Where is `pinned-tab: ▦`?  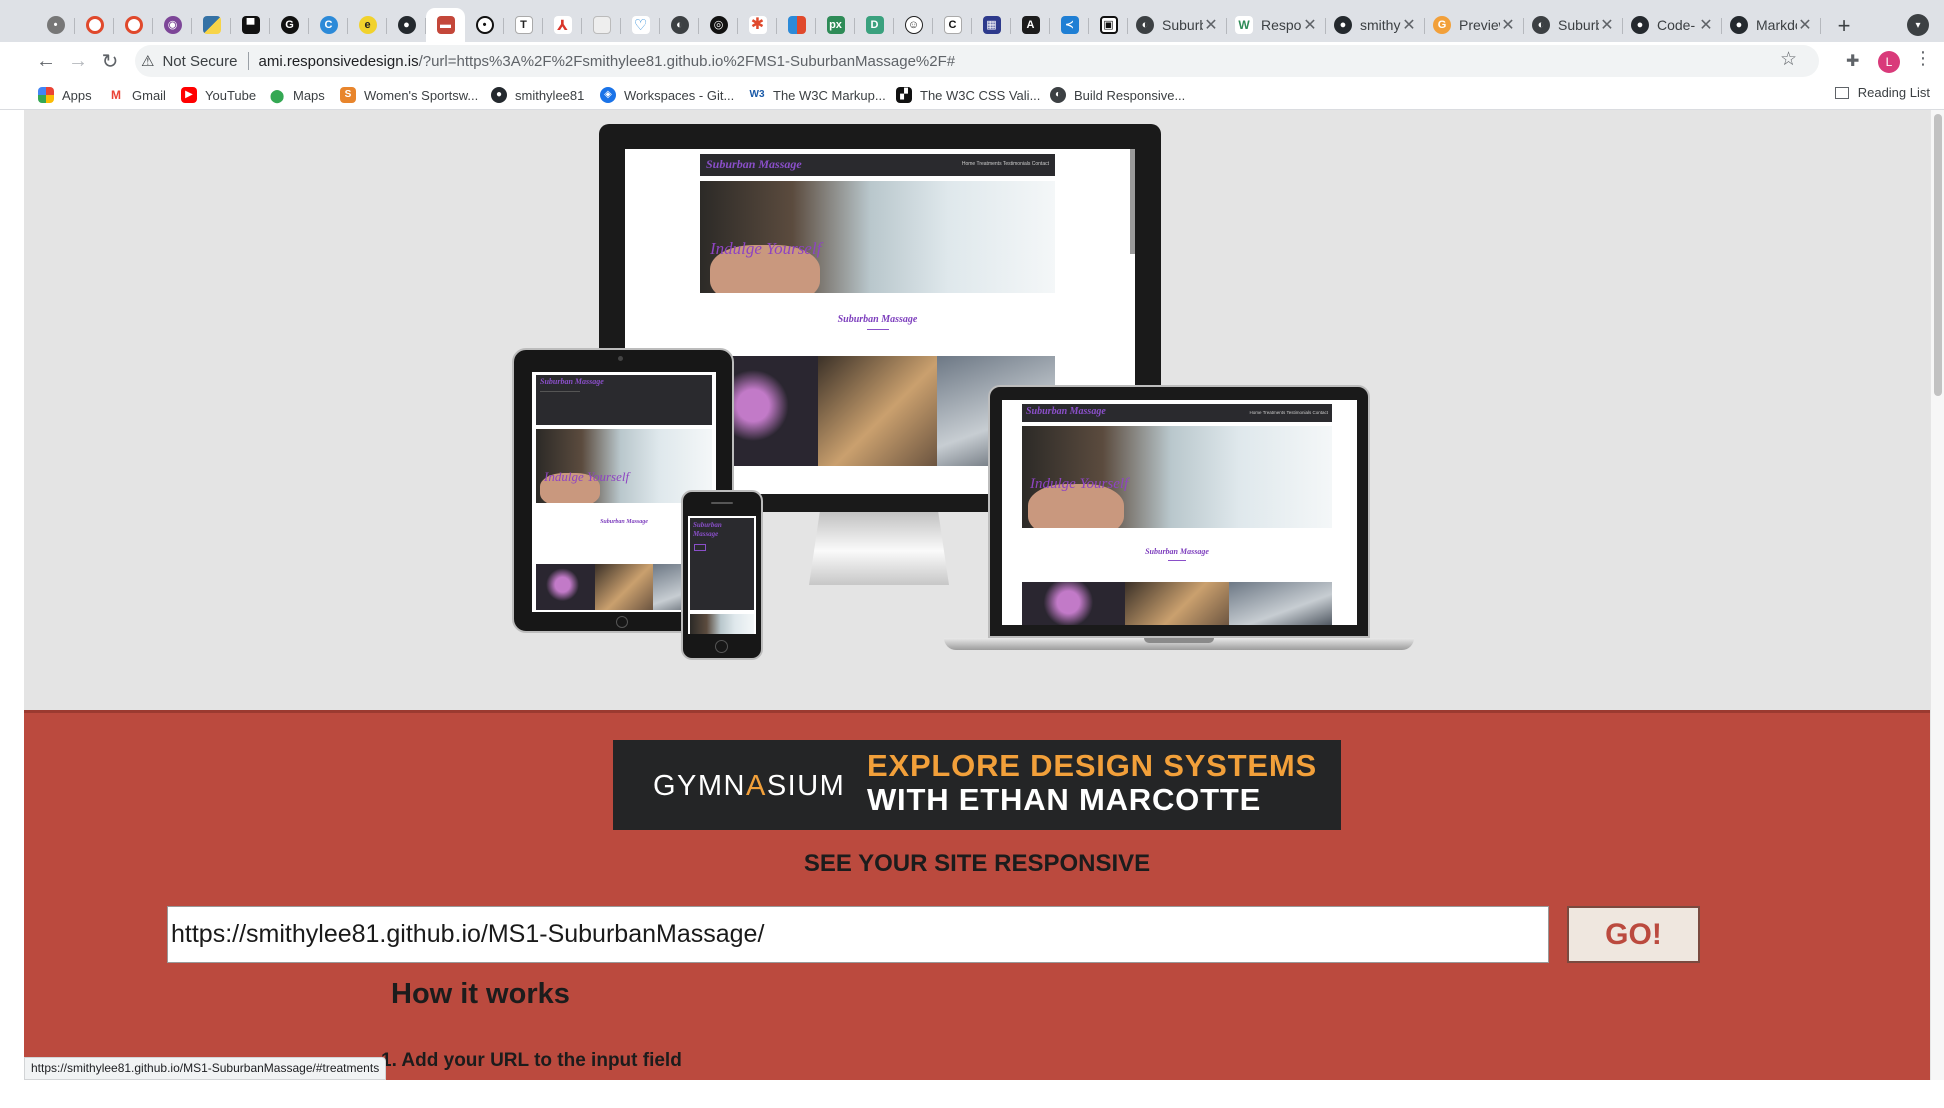 pinned-tab: ▦ is located at coordinates (991, 25).